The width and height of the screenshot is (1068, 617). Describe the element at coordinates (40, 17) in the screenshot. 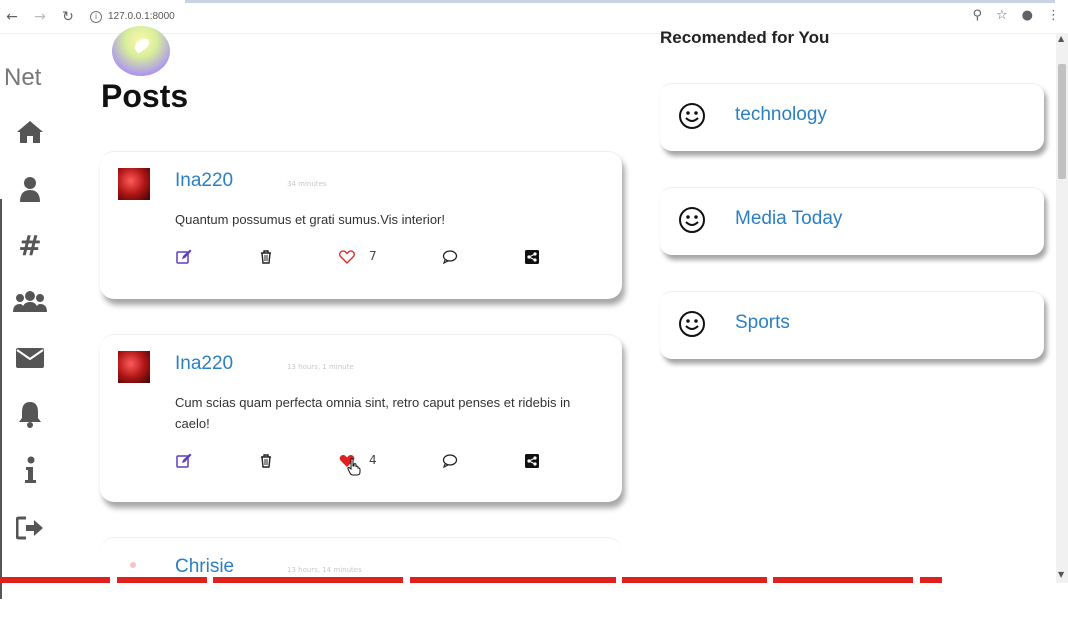

I see `forward-icon: →` at that location.